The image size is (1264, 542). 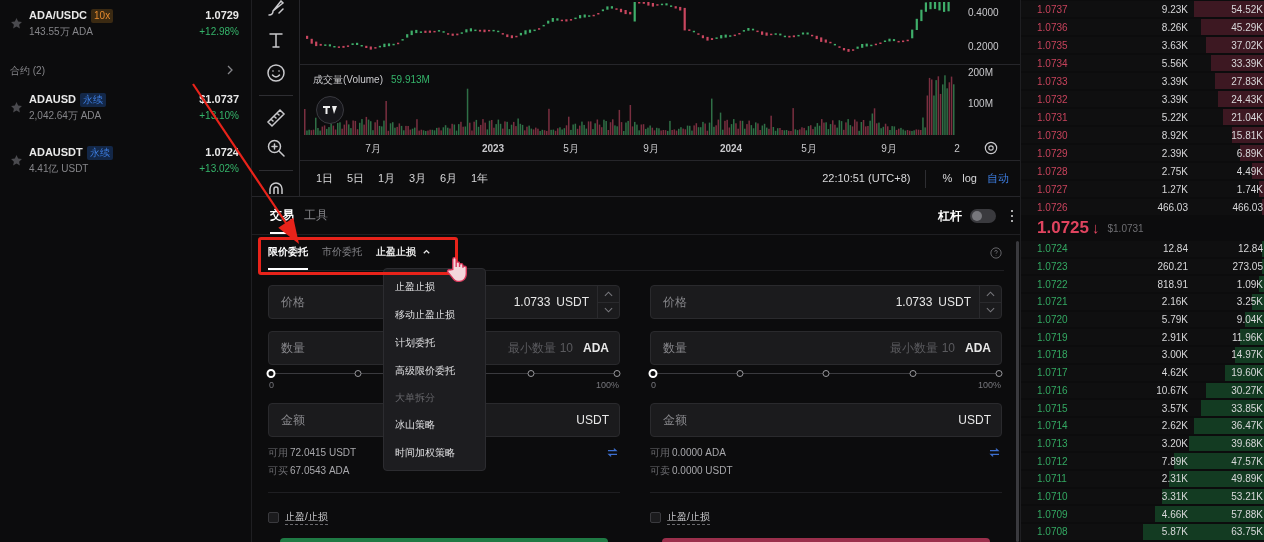 I want to click on size-cell-text: 1.27K, so click(x=1174, y=189).